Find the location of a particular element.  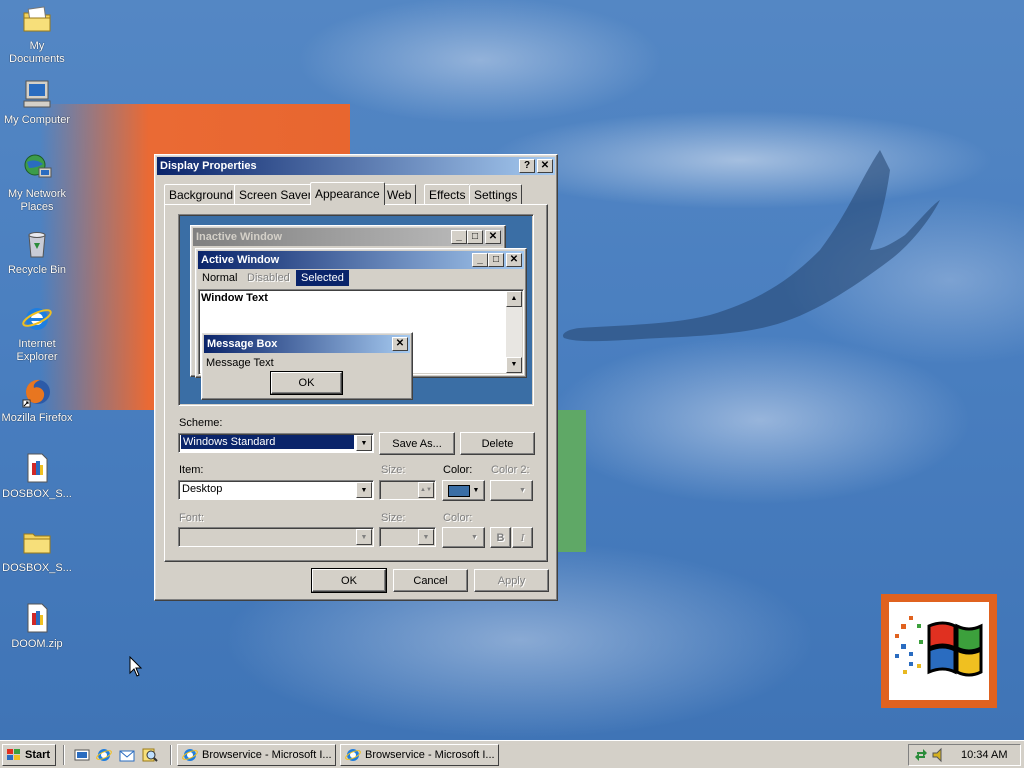

outlook-express-icon is located at coordinates (127, 755).